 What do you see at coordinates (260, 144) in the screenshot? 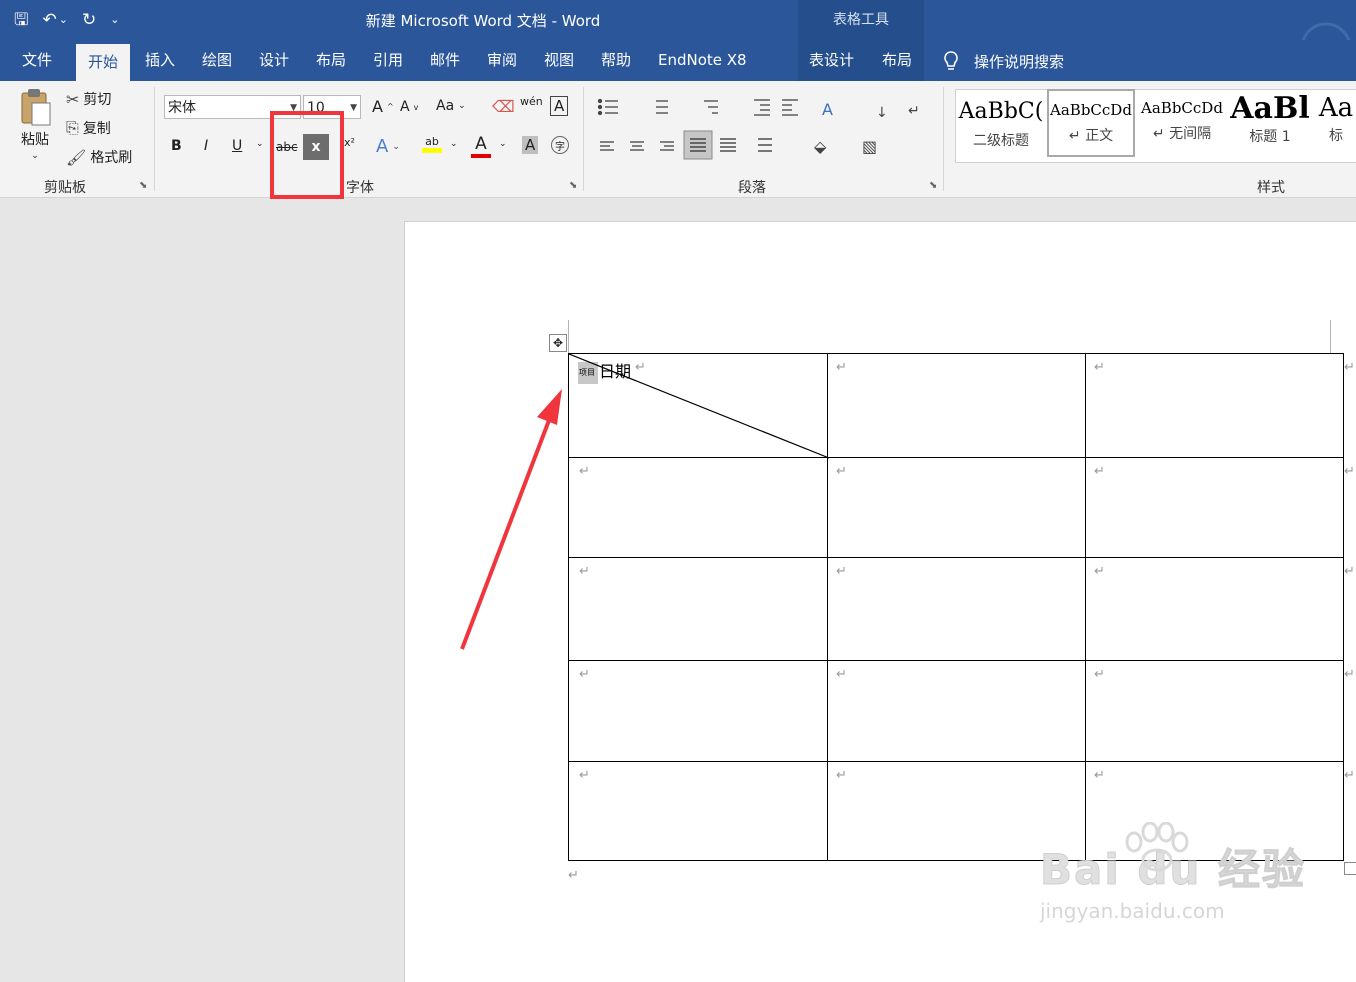
I see `underline-dropdown-icon: ⌄` at bounding box center [260, 144].